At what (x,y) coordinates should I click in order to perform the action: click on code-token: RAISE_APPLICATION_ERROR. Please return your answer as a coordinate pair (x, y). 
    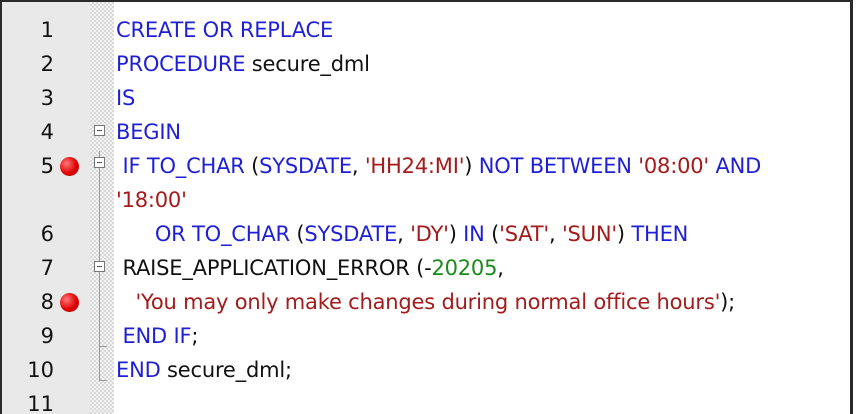
    Looking at the image, I should click on (266, 268).